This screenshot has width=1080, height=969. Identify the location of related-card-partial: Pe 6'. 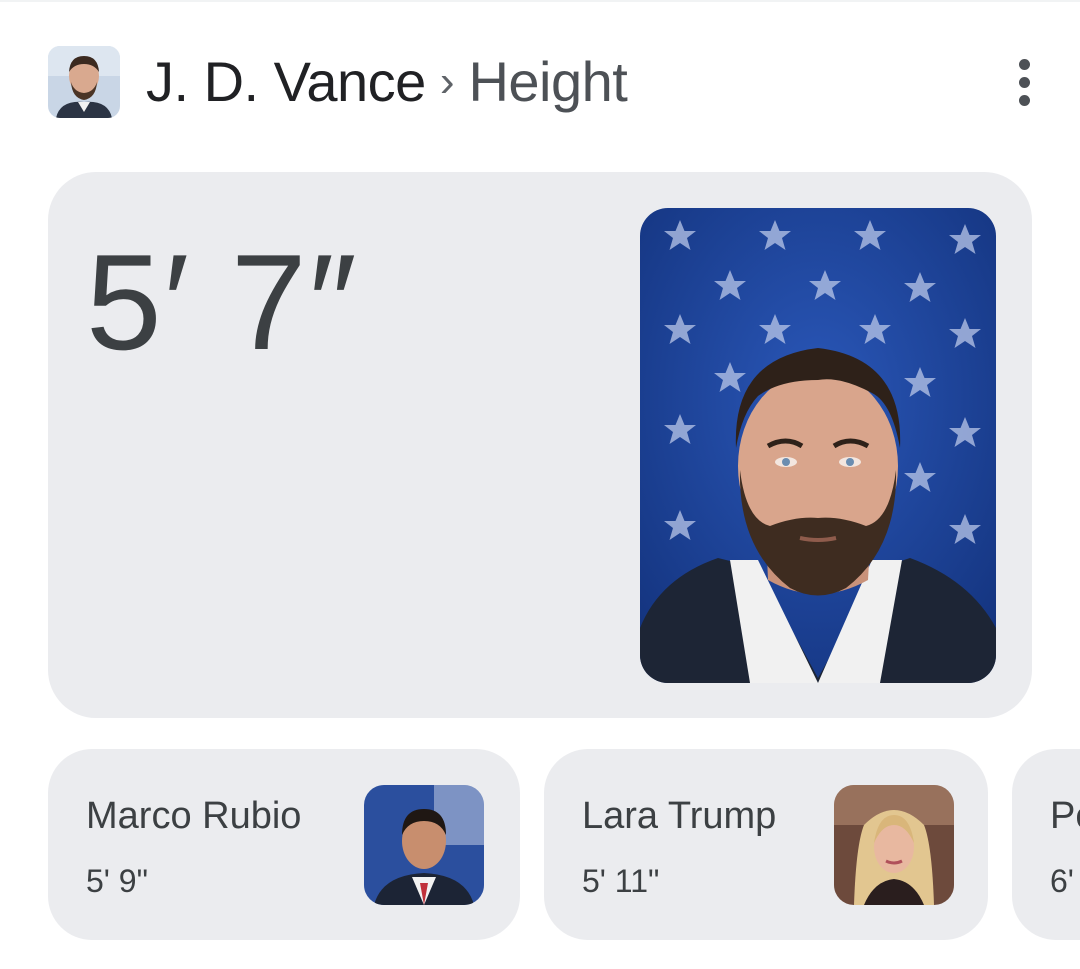
(1046, 844).